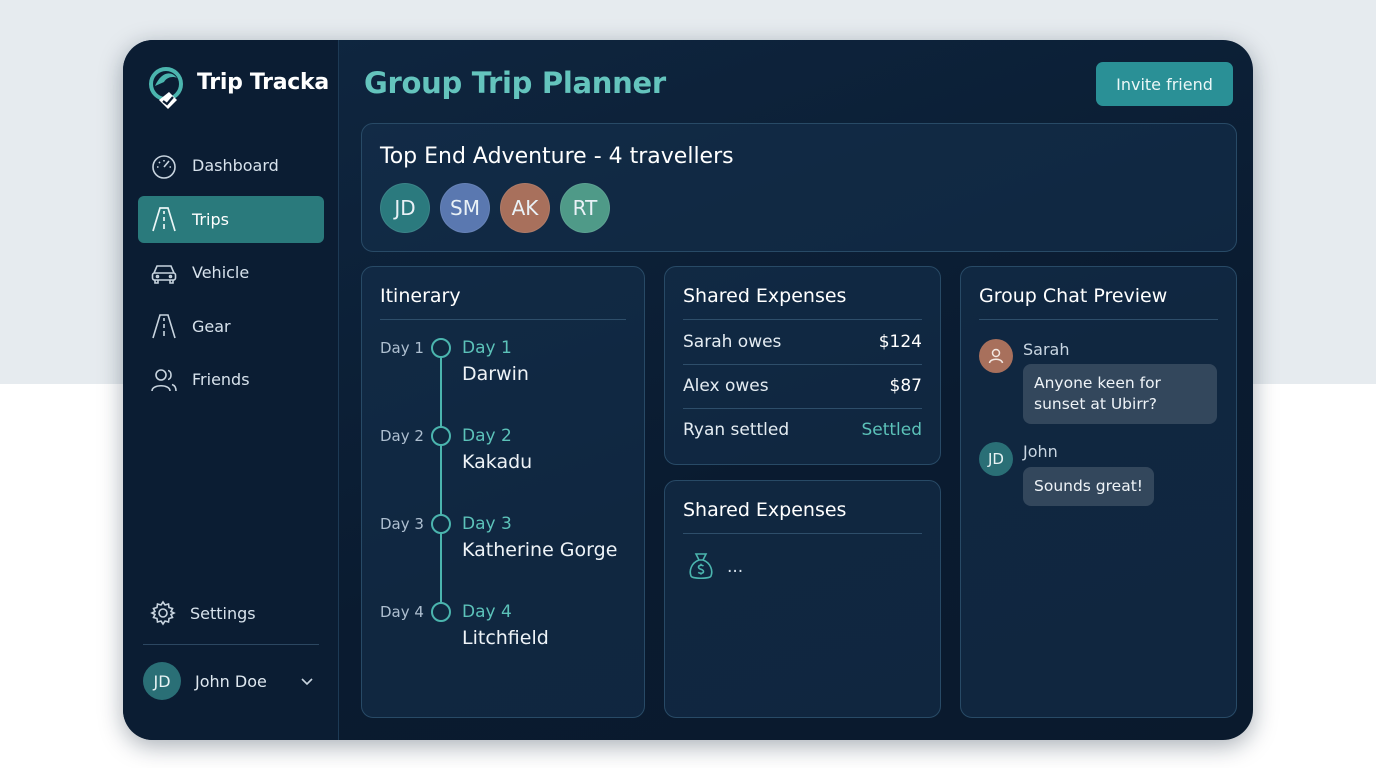 The image size is (1376, 768). What do you see at coordinates (164, 274) in the screenshot?
I see `car-icon` at bounding box center [164, 274].